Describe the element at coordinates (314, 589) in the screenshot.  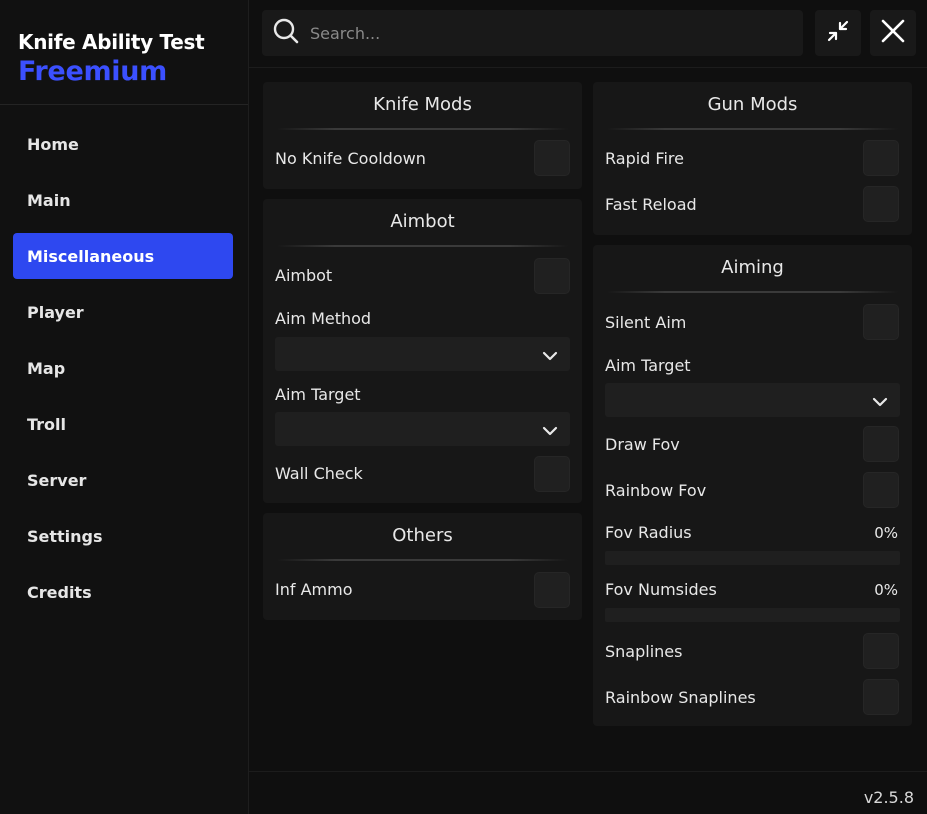
I see `inf-ammo-label: Inf Ammo` at that location.